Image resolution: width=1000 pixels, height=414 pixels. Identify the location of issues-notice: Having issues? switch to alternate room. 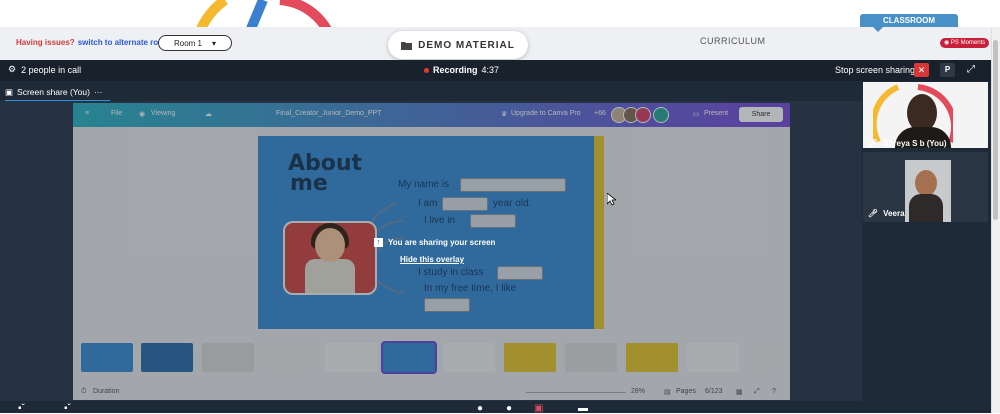
(93, 42).